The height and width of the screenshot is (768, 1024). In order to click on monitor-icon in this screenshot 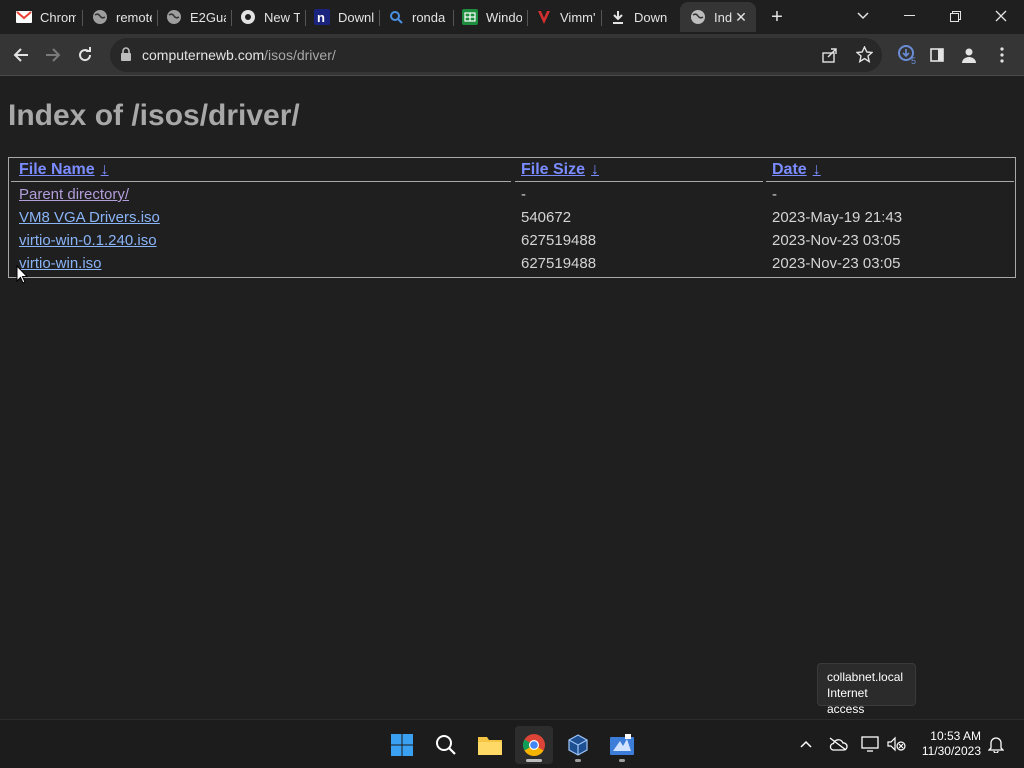, I will do `click(870, 744)`.